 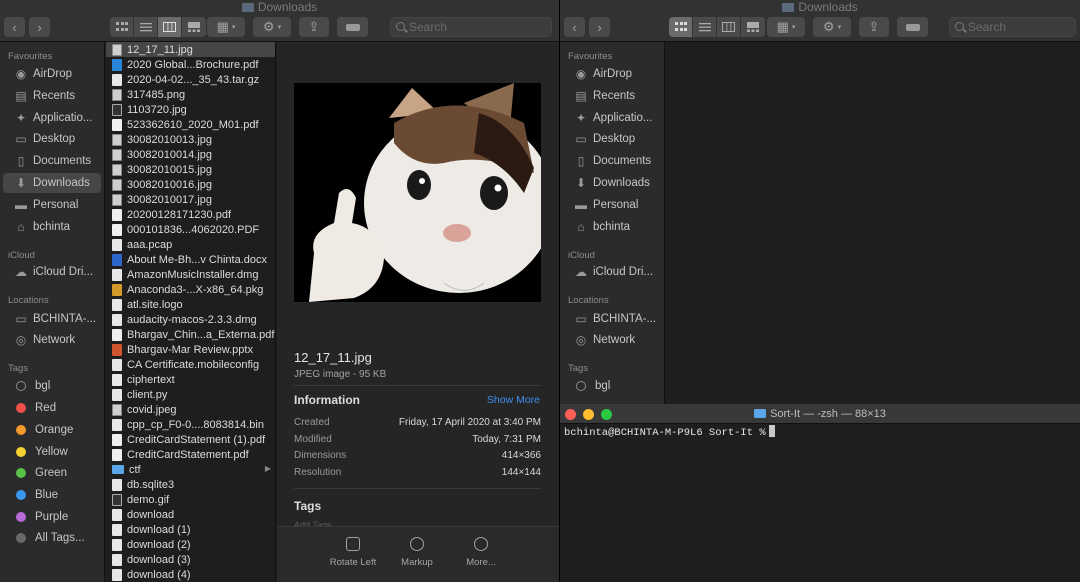 I want to click on tag-dot-icon, so click(x=581, y=386).